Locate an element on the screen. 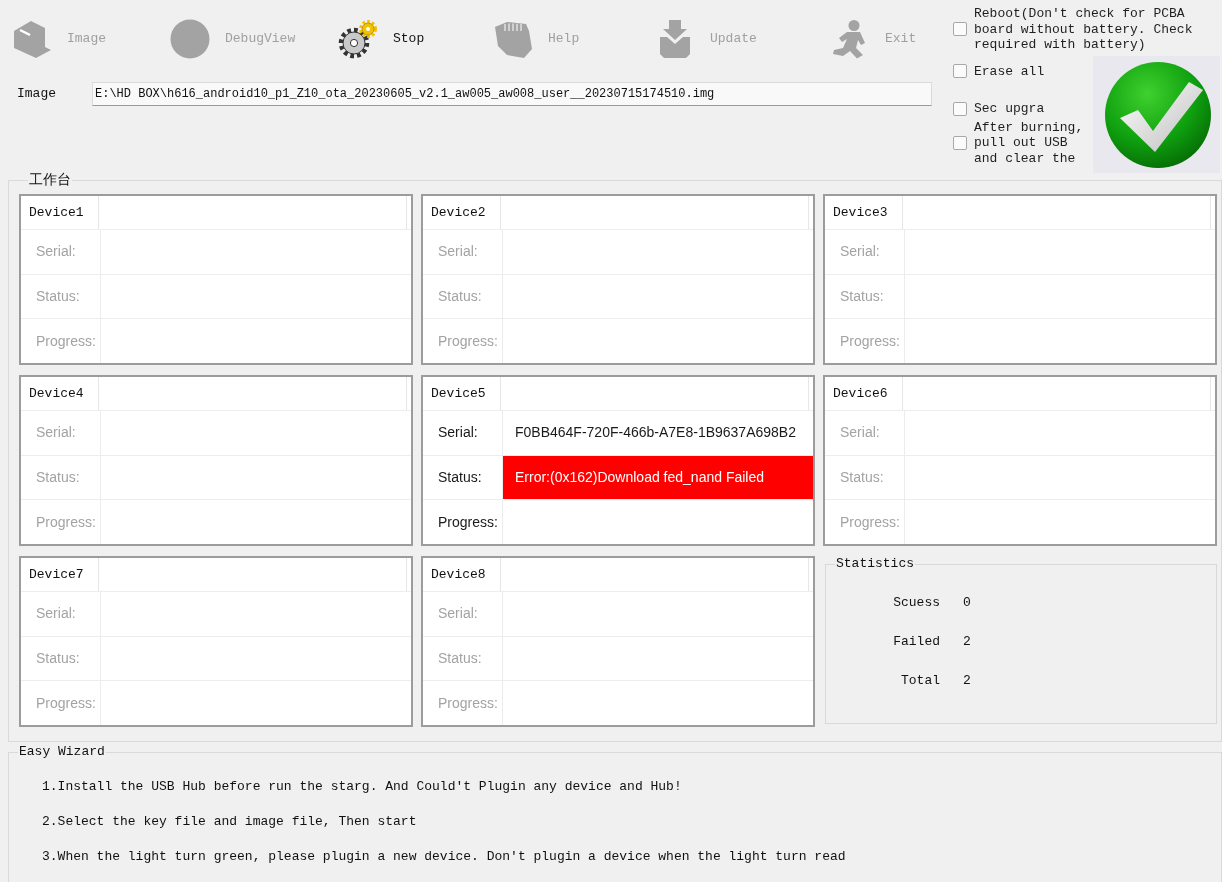  group-title: Statistics is located at coordinates (875, 564).